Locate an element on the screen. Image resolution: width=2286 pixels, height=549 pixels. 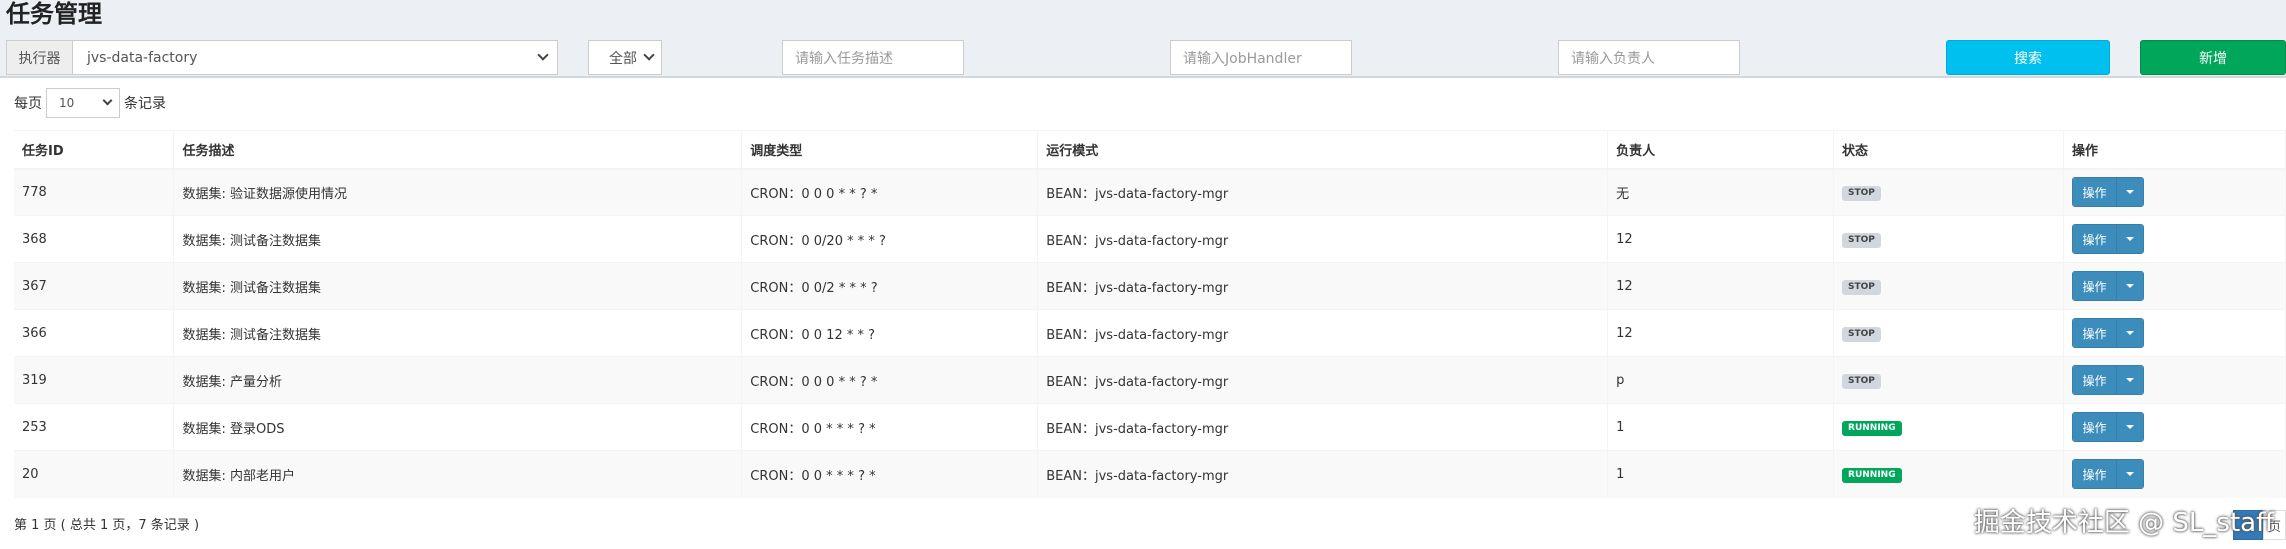
job-status-cell: STOP is located at coordinates (1948, 286).